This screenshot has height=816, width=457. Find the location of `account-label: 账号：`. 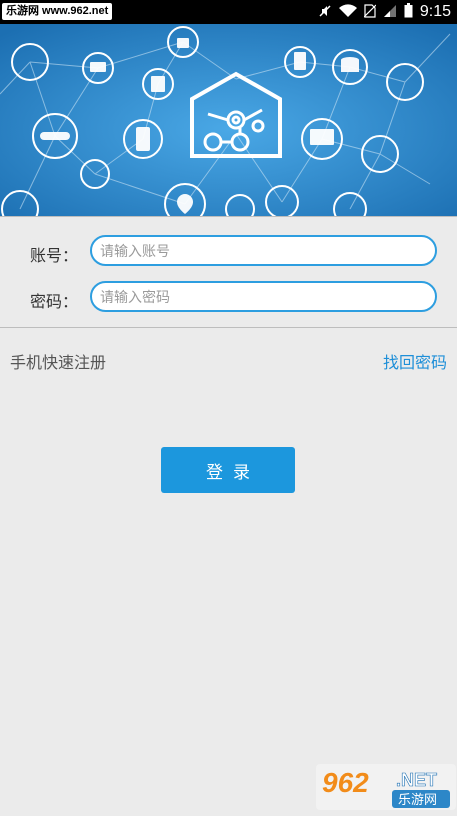

account-label: 账号： is located at coordinates (54, 256).